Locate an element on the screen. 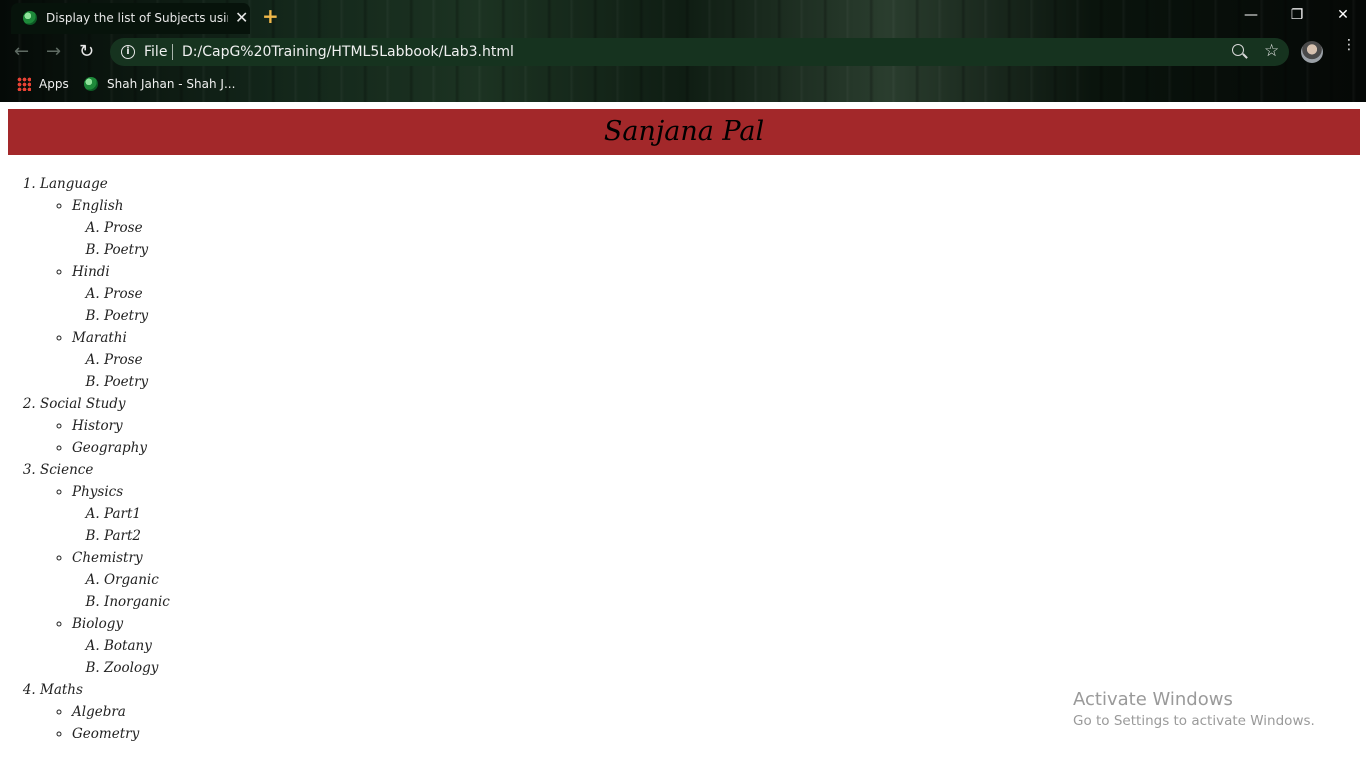 The width and height of the screenshot is (1366, 768). bookmark-star-icon: ☆ is located at coordinates (1271, 51).